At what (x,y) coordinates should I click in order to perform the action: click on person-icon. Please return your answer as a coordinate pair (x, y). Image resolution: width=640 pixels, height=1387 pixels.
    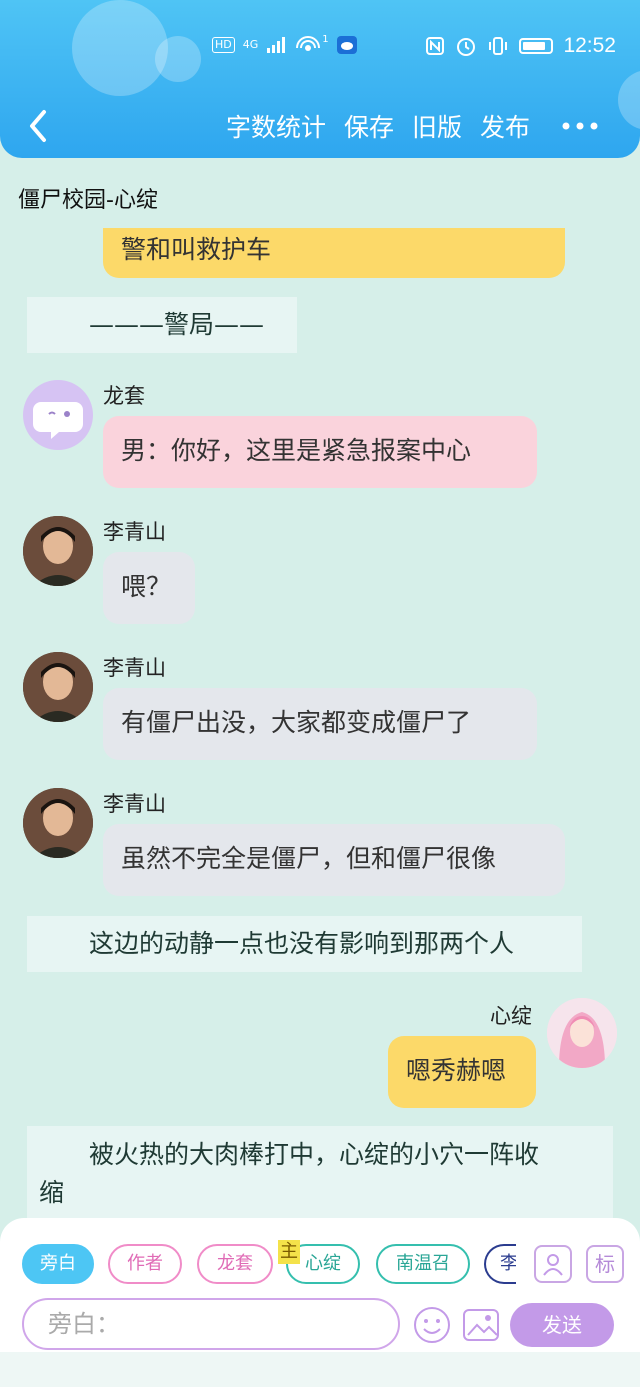
    Looking at the image, I should click on (553, 1265).